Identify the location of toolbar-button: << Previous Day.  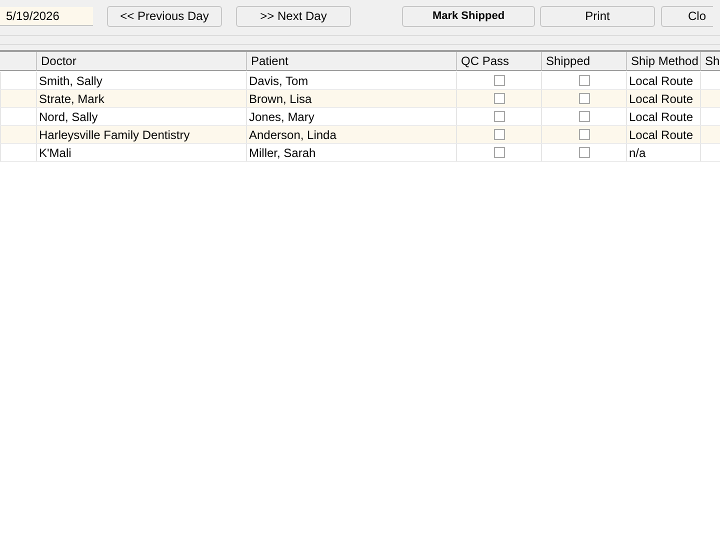
(164, 16).